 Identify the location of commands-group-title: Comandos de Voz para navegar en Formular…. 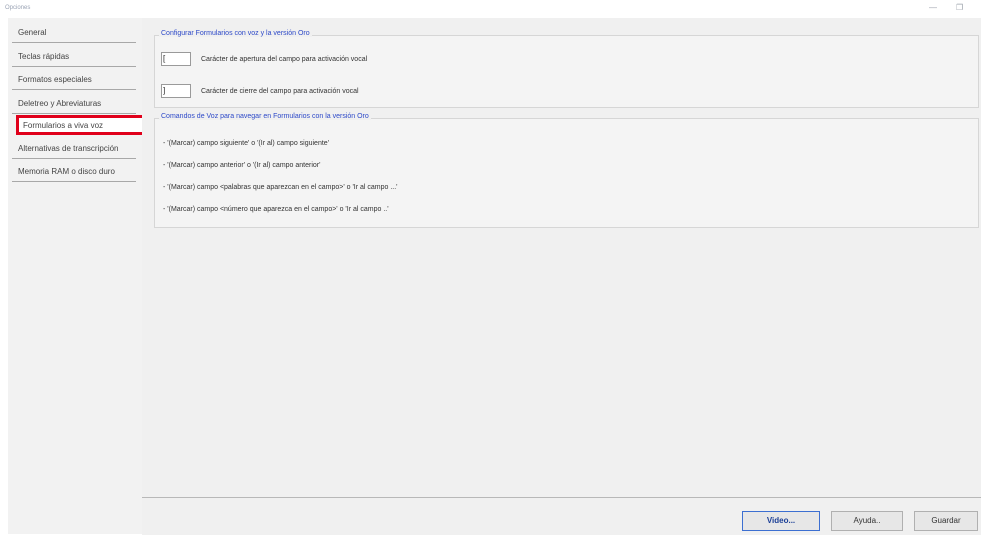
(265, 116).